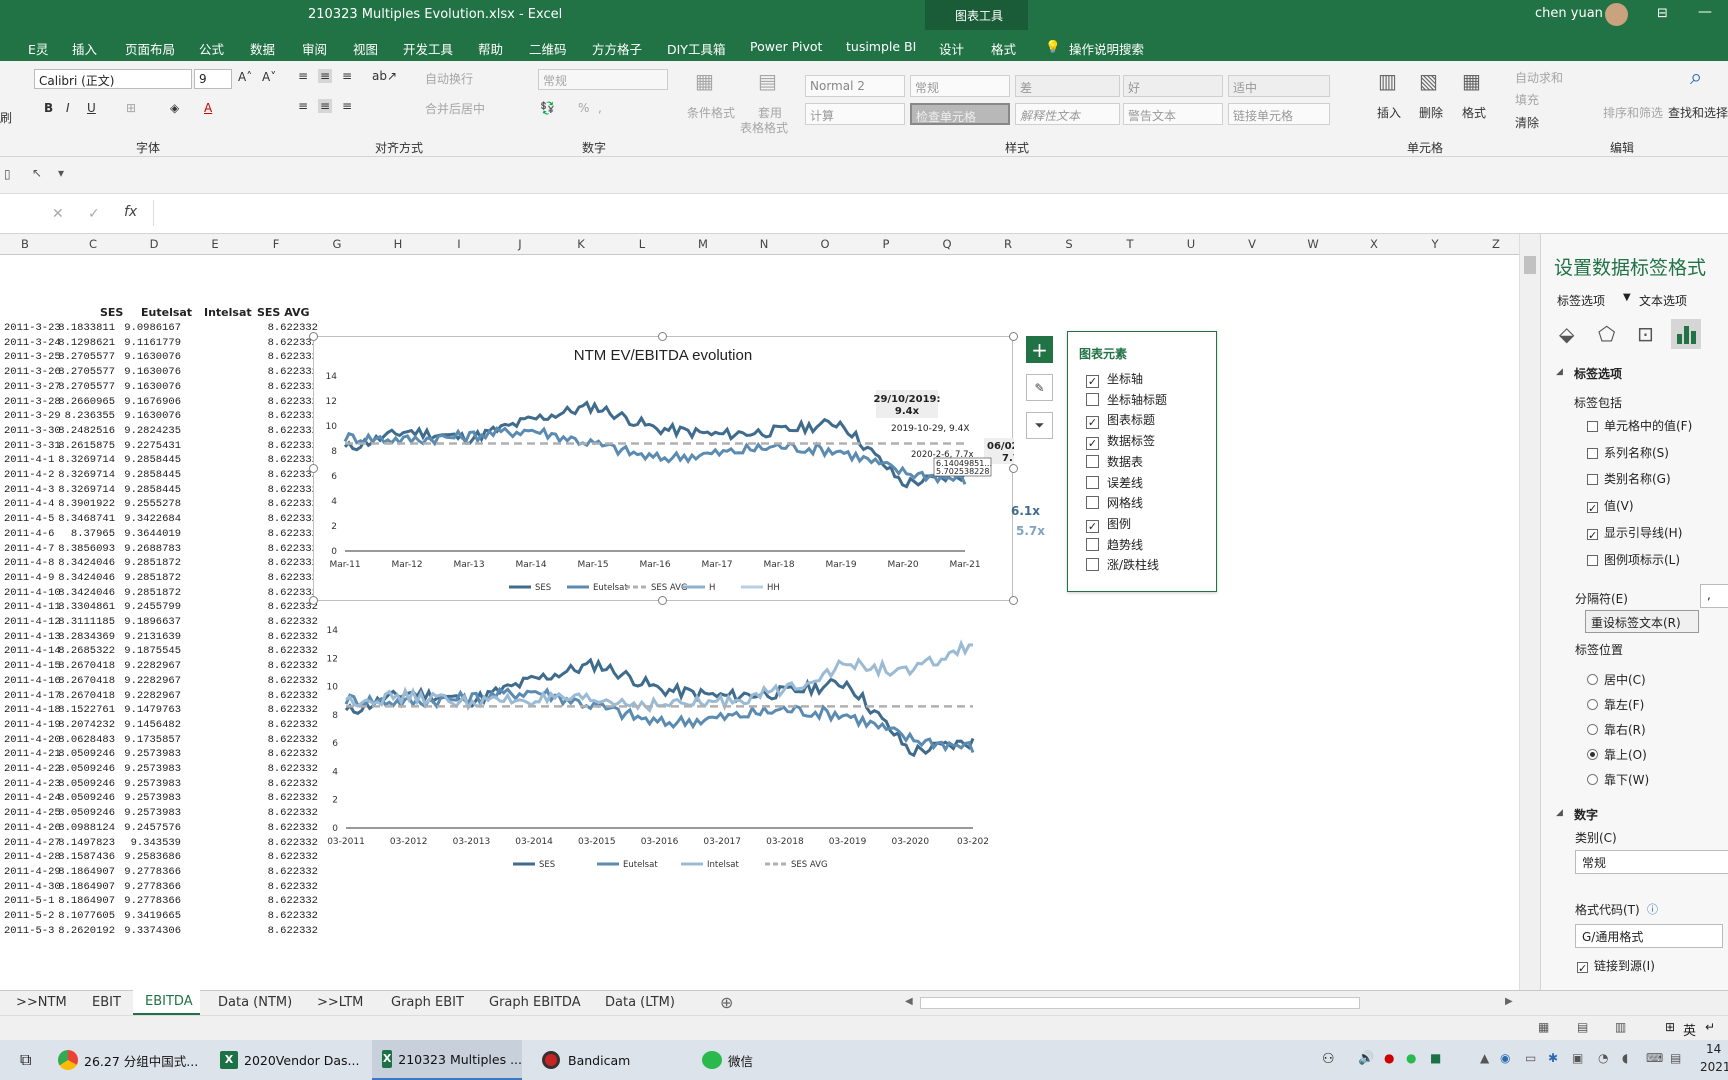 The height and width of the screenshot is (1080, 1728). I want to click on table-row: 2011-3-23 8.1833811 9.0986167 8.622332, so click(165, 329).